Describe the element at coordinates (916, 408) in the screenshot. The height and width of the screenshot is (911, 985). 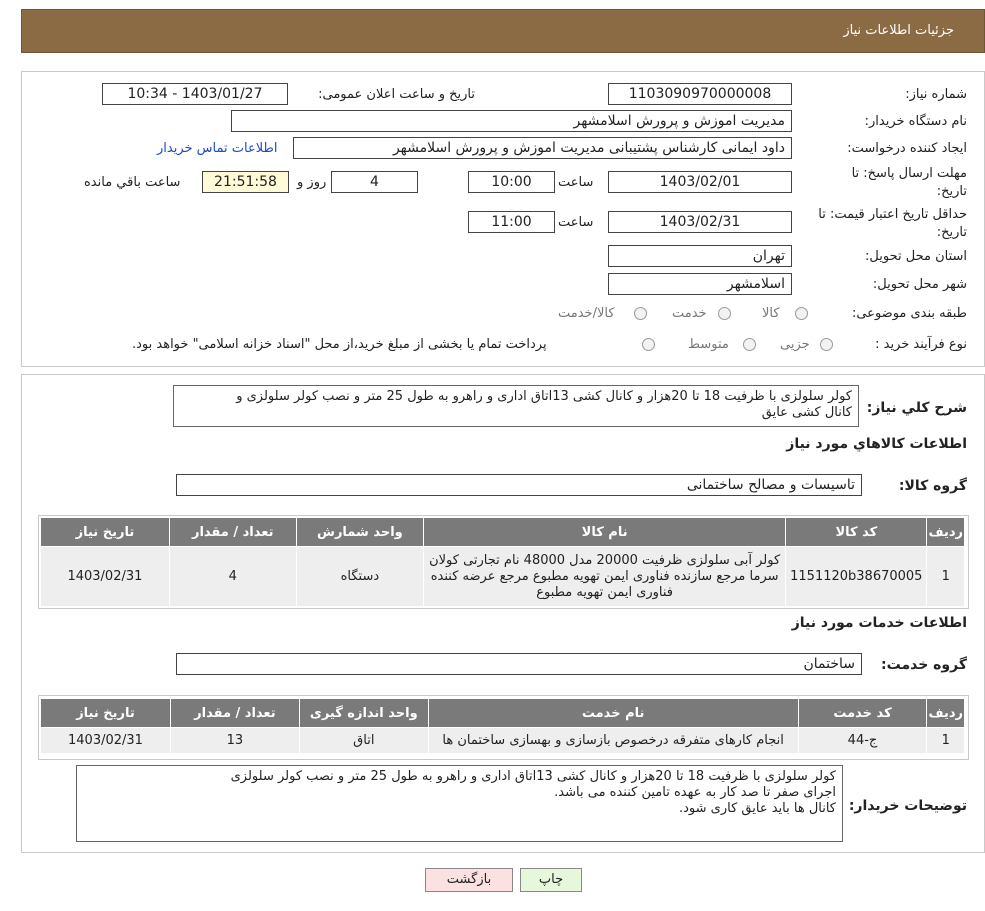
I see `summary-label: شرح کلي نياز:` at that location.